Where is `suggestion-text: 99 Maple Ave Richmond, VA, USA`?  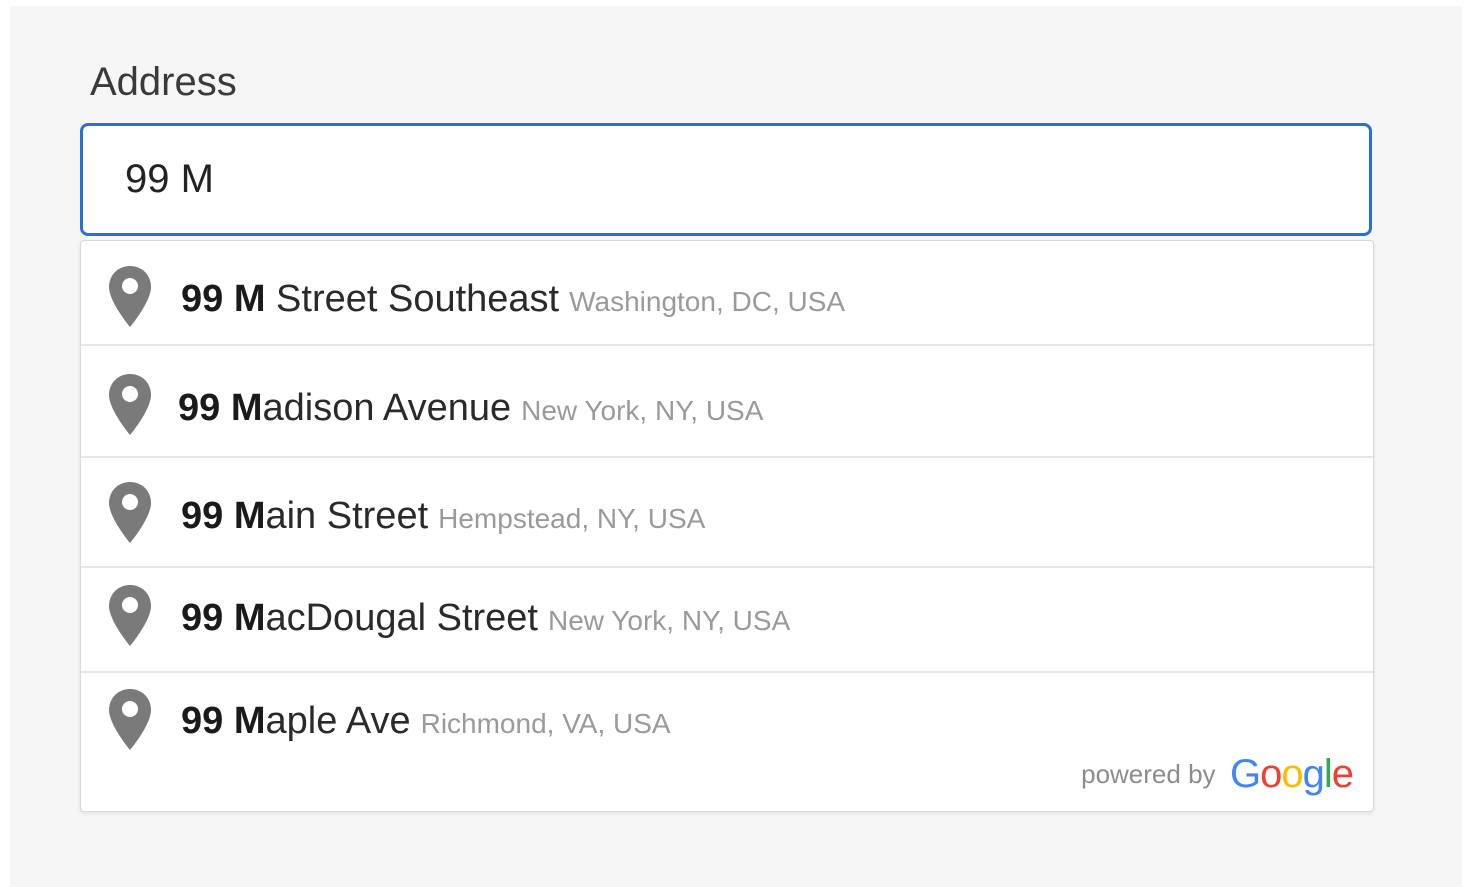
suggestion-text: 99 Maple Ave Richmond, VA, USA is located at coordinates (426, 725).